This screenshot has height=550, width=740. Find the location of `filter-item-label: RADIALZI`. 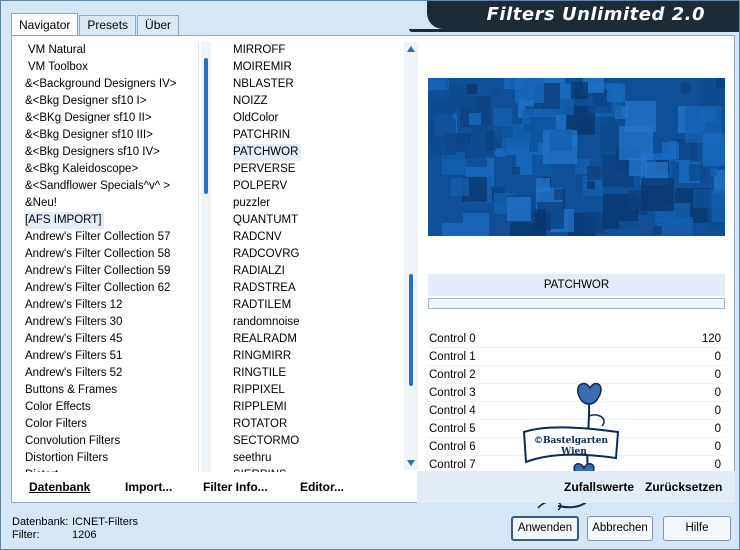

filter-item-label: RADIALZI is located at coordinates (259, 271).